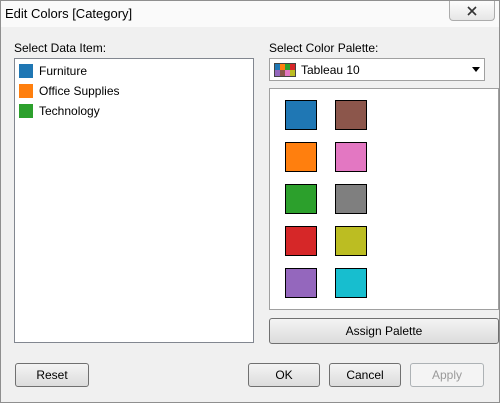 This screenshot has height=403, width=500. What do you see at coordinates (285, 69) in the screenshot?
I see `palette-preview-icon` at bounding box center [285, 69].